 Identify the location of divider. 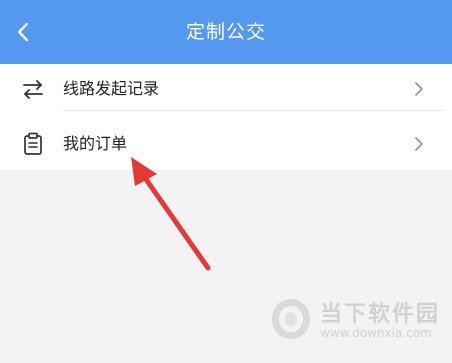
(252, 110).